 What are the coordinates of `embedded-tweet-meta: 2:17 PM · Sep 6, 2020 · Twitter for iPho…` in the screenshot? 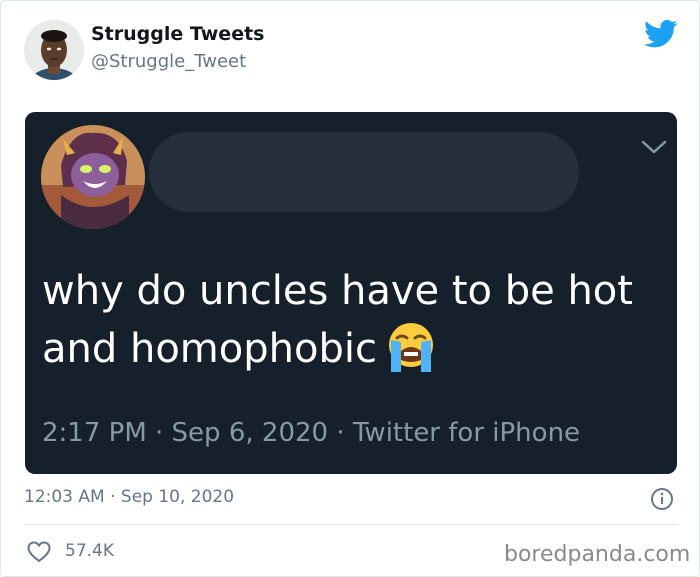 It's located at (311, 433).